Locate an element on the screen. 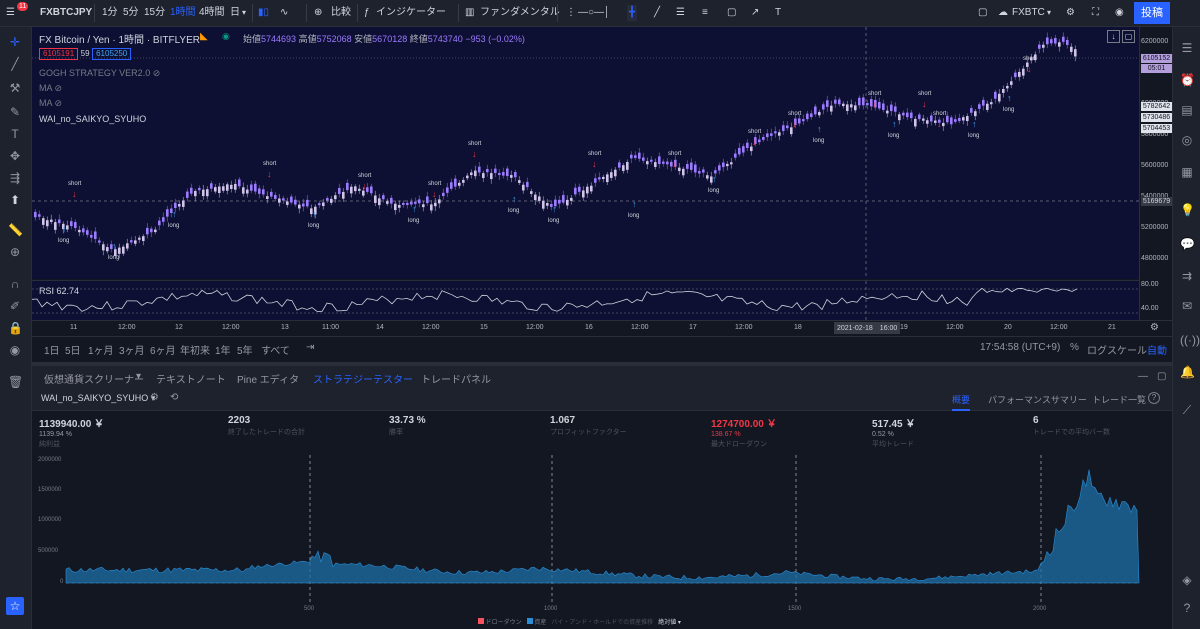 The width and height of the screenshot is (1200, 629). bell-icon: 🔔 is located at coordinates (1187, 372).